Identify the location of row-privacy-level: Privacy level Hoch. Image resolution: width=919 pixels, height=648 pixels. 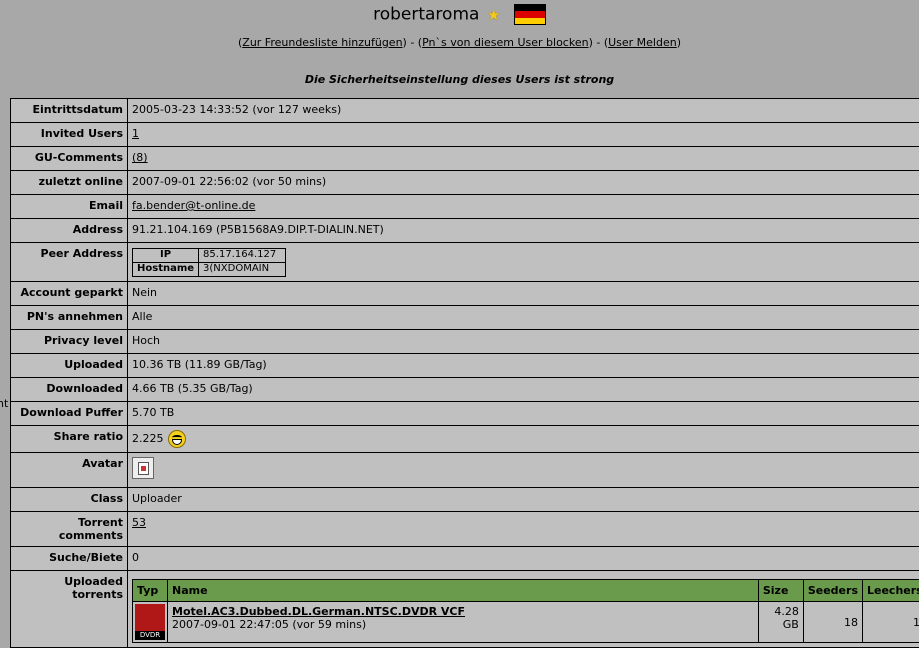
(465, 342).